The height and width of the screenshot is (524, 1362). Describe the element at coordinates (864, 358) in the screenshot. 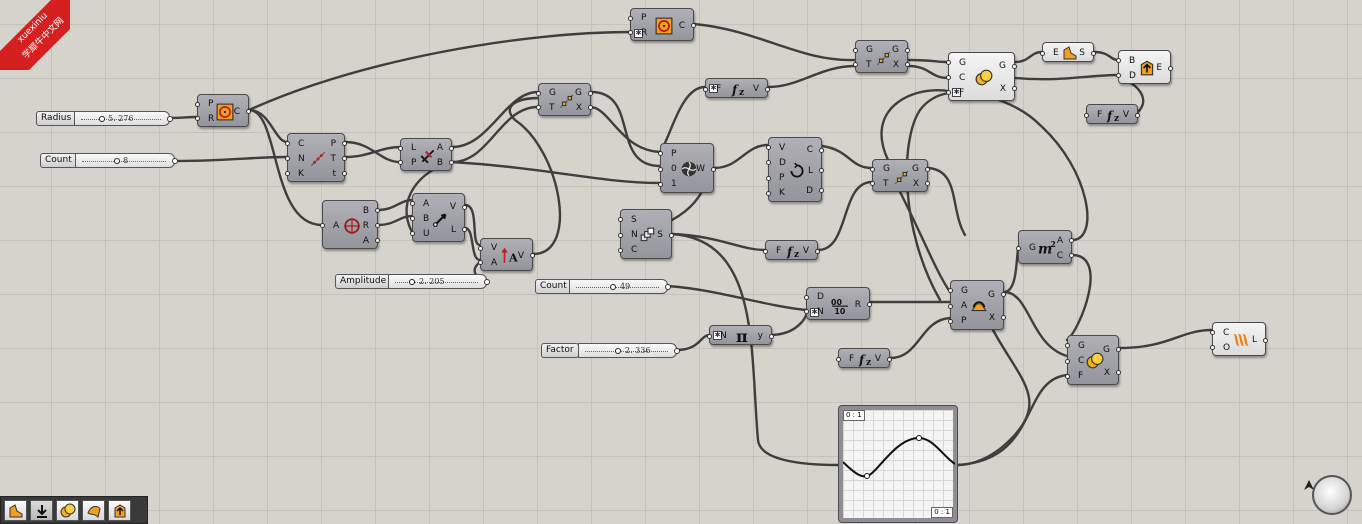

I see `component-expression-low: F Vfz` at that location.